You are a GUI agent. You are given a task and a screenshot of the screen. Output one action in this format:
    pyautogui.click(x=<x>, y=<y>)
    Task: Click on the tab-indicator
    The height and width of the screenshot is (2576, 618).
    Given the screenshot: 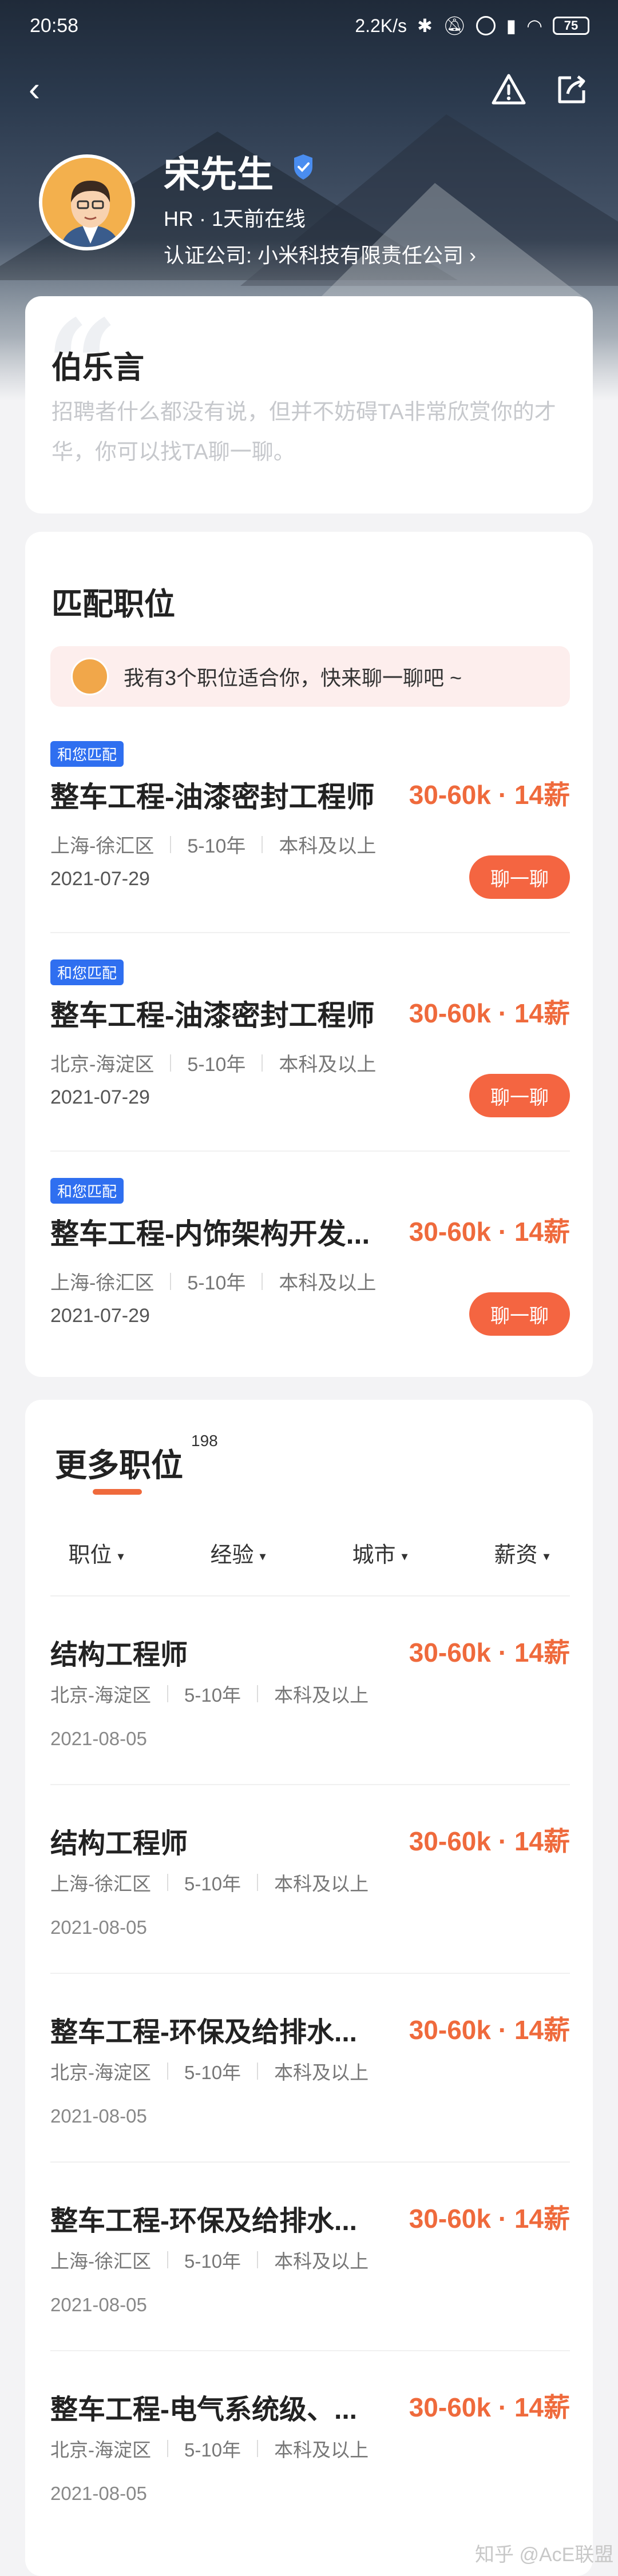 What is the action you would take?
    pyautogui.click(x=117, y=1492)
    